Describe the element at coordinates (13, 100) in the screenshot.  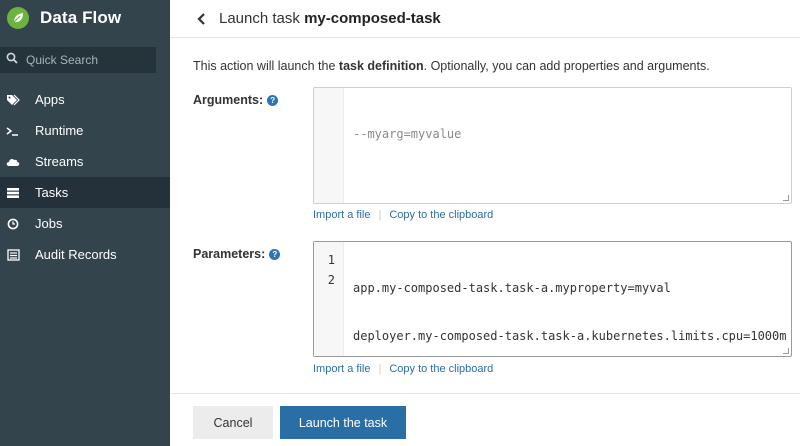
I see `tags-icon` at that location.